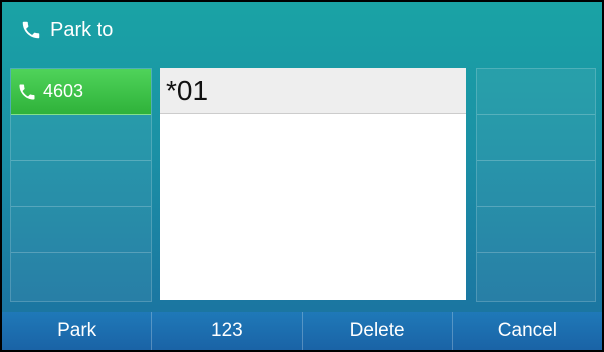  Describe the element at coordinates (187, 90) in the screenshot. I see `park-target-value: *01` at that location.